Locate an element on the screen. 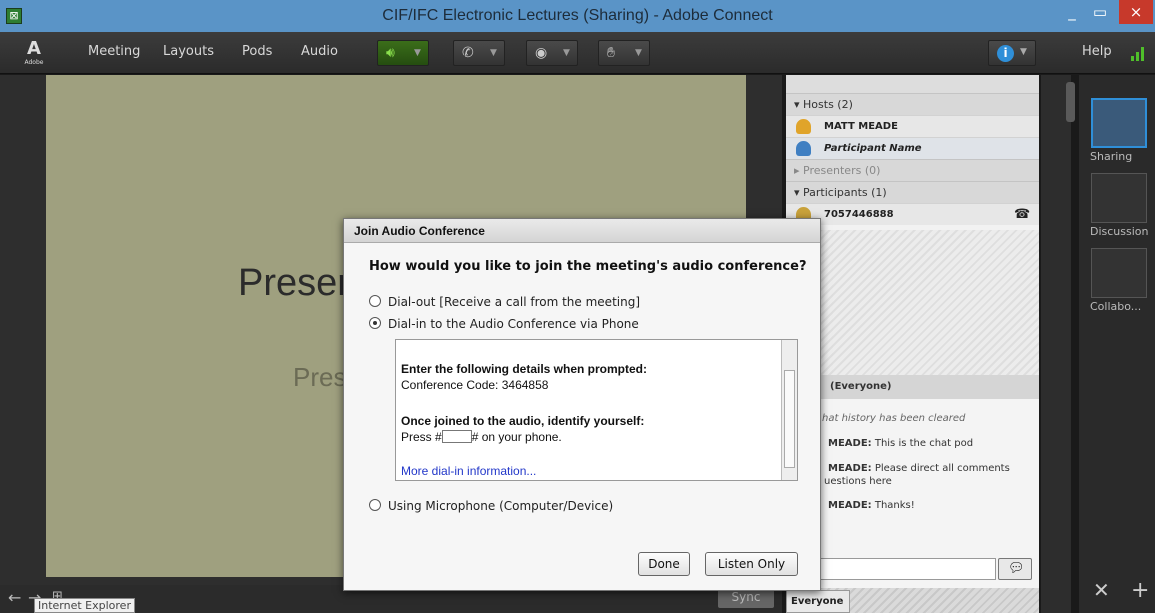 This screenshot has height=613, width=1155. layout-label-discussion: Discussion is located at coordinates (1119, 231).